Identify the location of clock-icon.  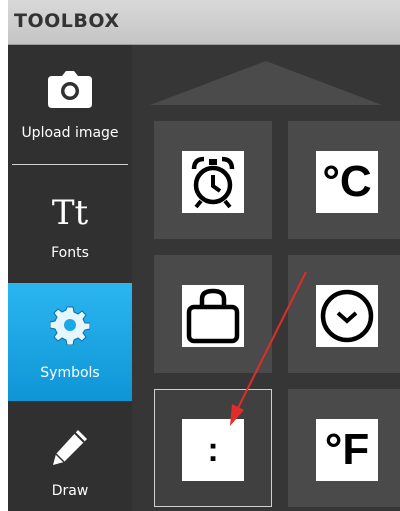
(347, 316).